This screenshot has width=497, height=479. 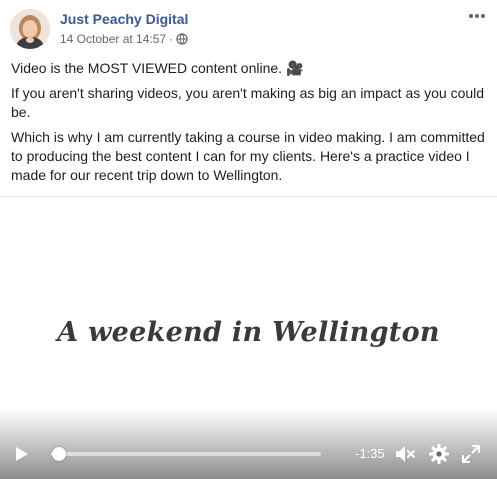 I want to click on play-icon, so click(x=21, y=454).